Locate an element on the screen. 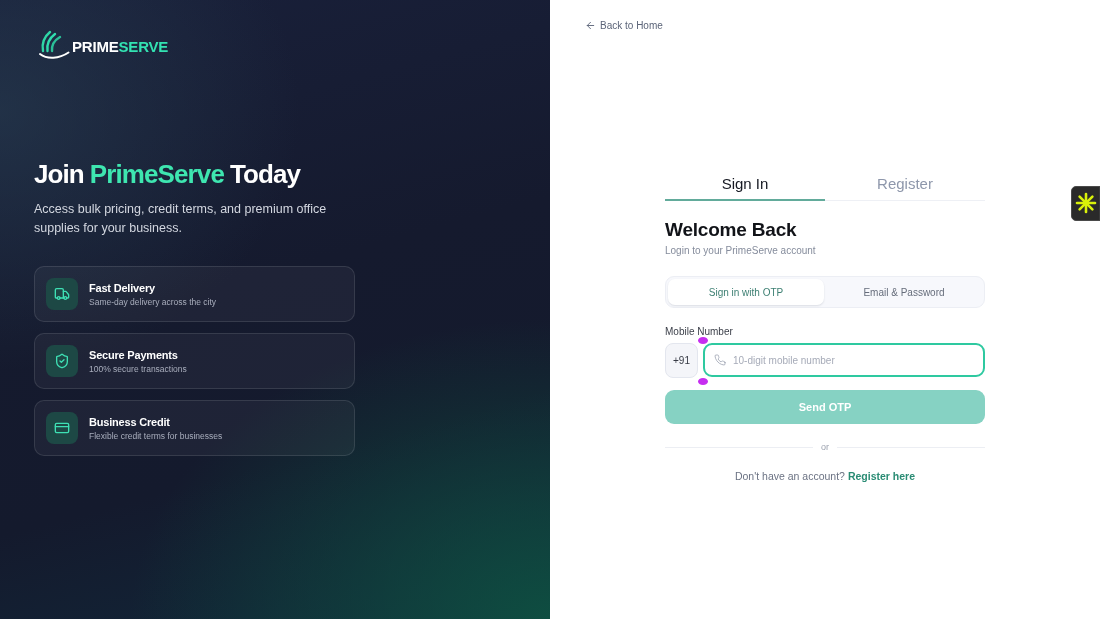  segment-option: Sign in with OTP is located at coordinates (746, 292).